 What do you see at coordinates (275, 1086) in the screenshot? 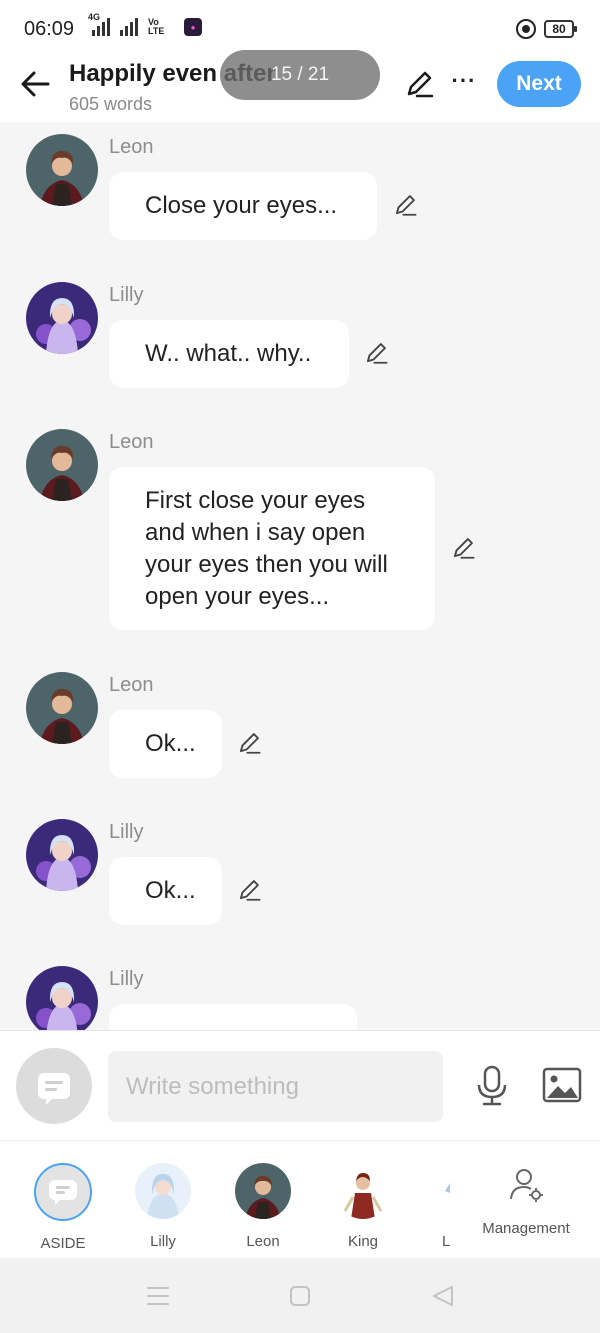
I see `message-input` at bounding box center [275, 1086].